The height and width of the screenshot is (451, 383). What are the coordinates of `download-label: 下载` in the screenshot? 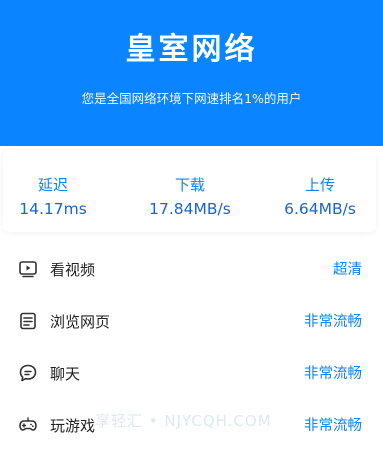 It's located at (189, 185).